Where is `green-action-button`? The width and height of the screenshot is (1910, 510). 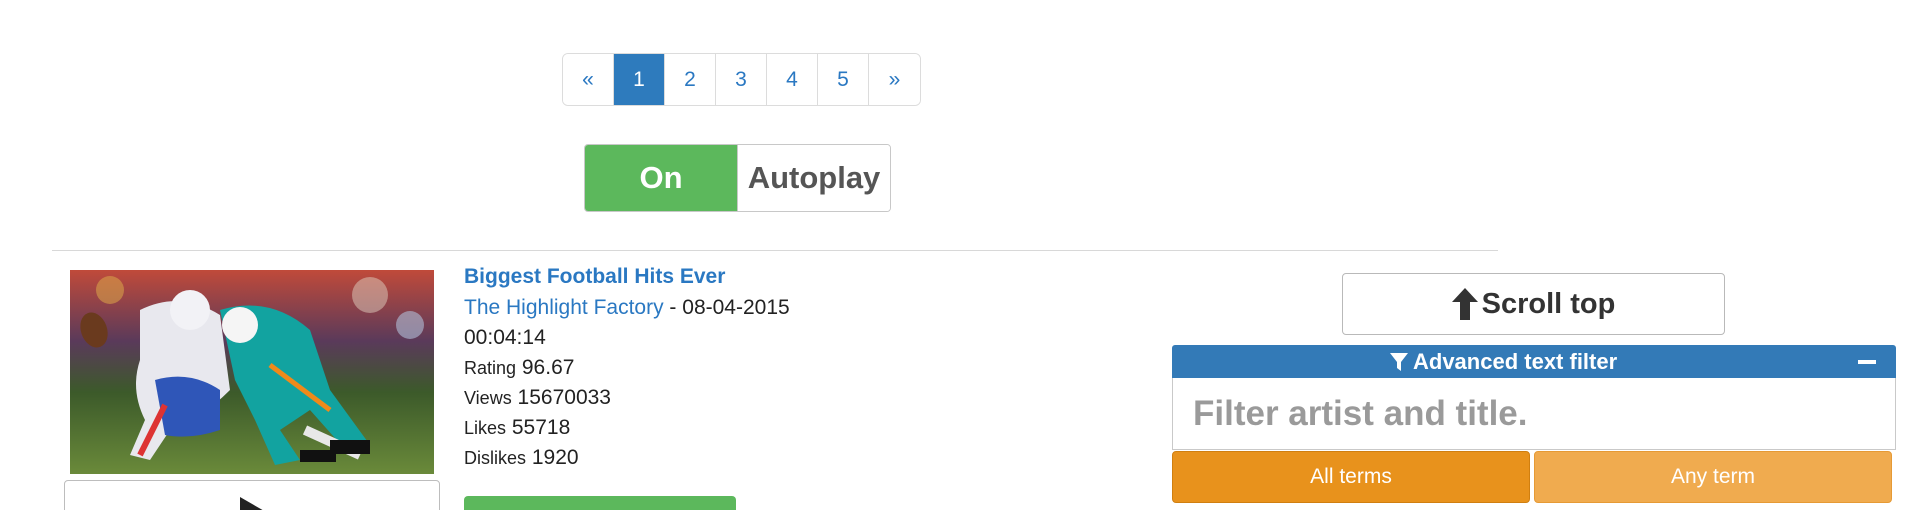
green-action-button is located at coordinates (600, 503).